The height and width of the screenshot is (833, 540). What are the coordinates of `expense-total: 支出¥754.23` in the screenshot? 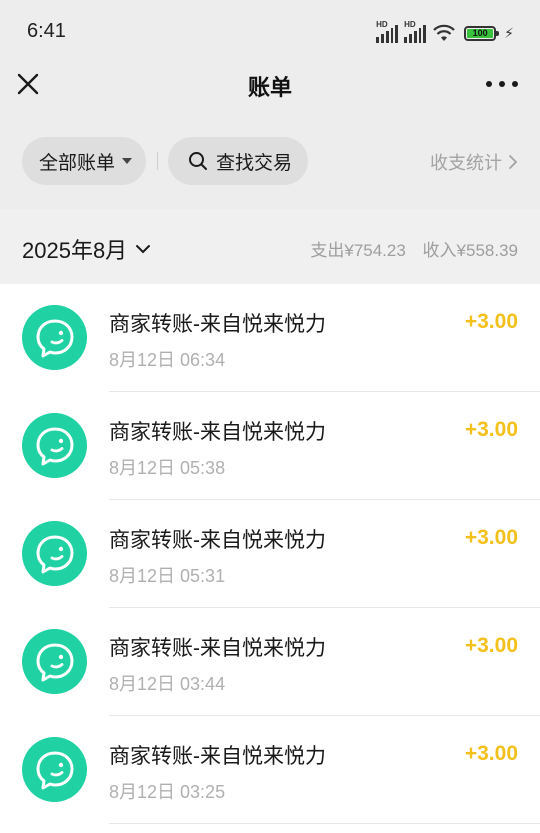 It's located at (358, 250).